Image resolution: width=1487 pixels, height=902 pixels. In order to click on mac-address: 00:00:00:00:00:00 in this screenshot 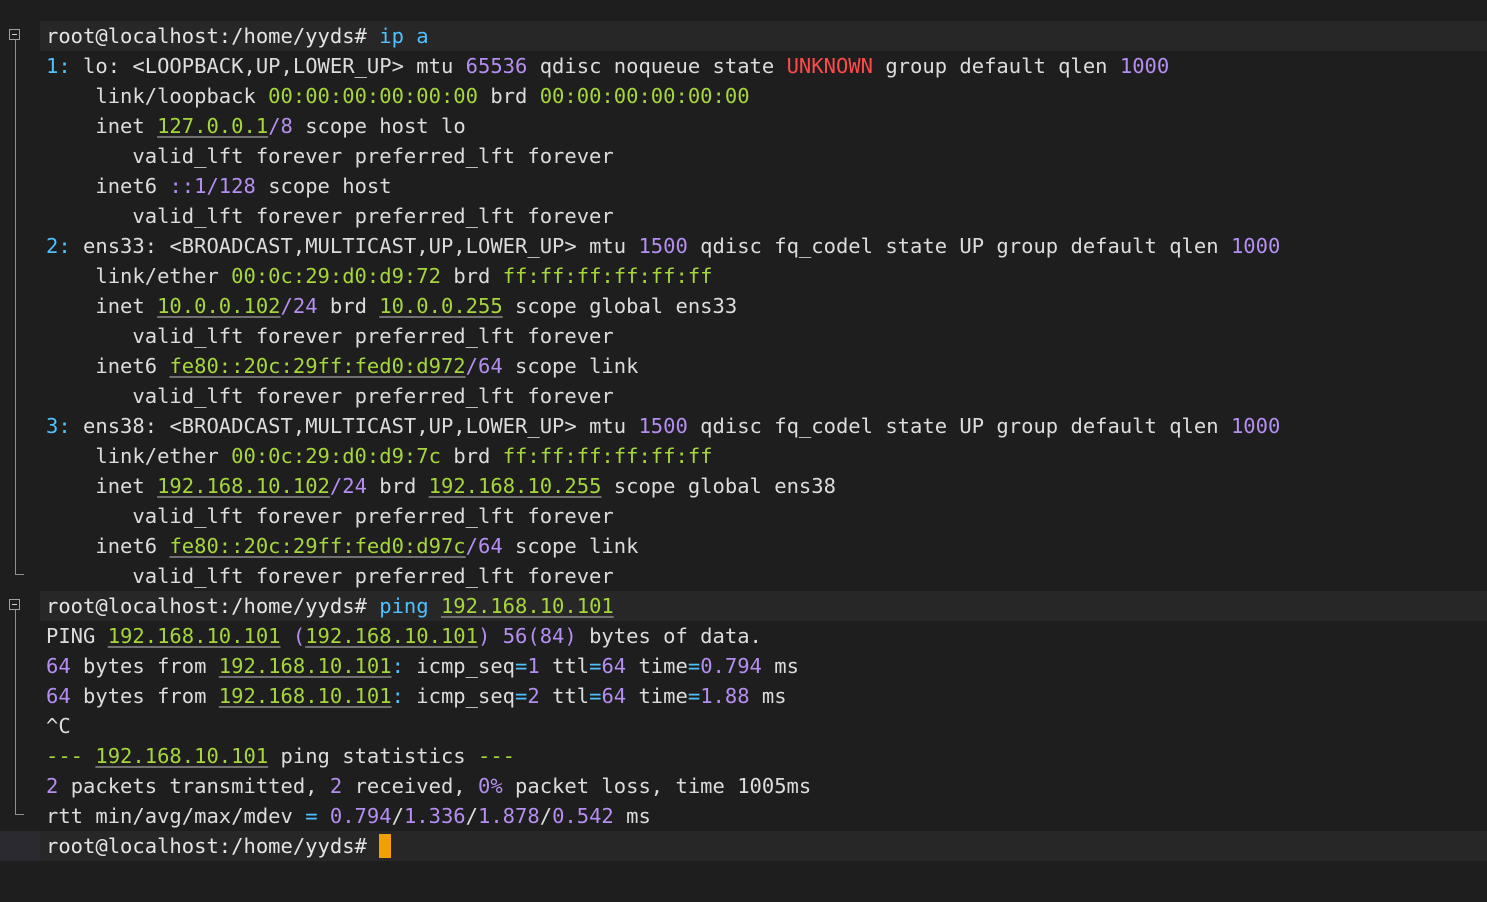, I will do `click(373, 96)`.